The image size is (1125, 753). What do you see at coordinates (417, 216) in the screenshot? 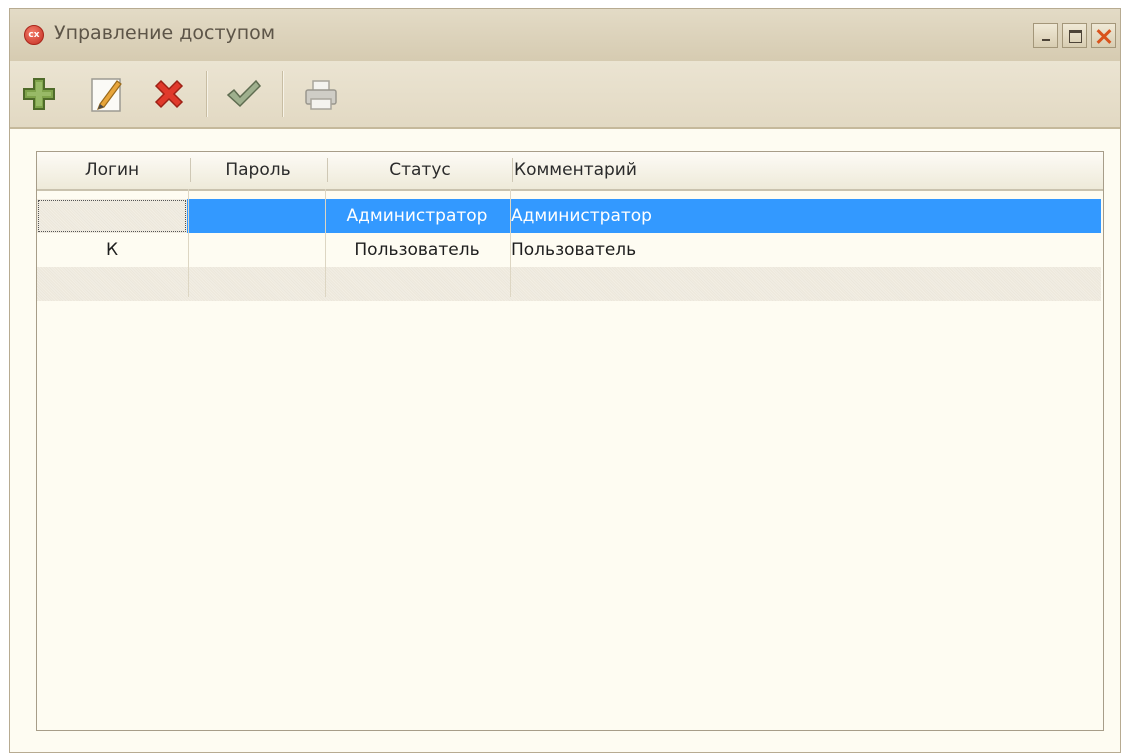
I see `cell-status: Администратор` at bounding box center [417, 216].